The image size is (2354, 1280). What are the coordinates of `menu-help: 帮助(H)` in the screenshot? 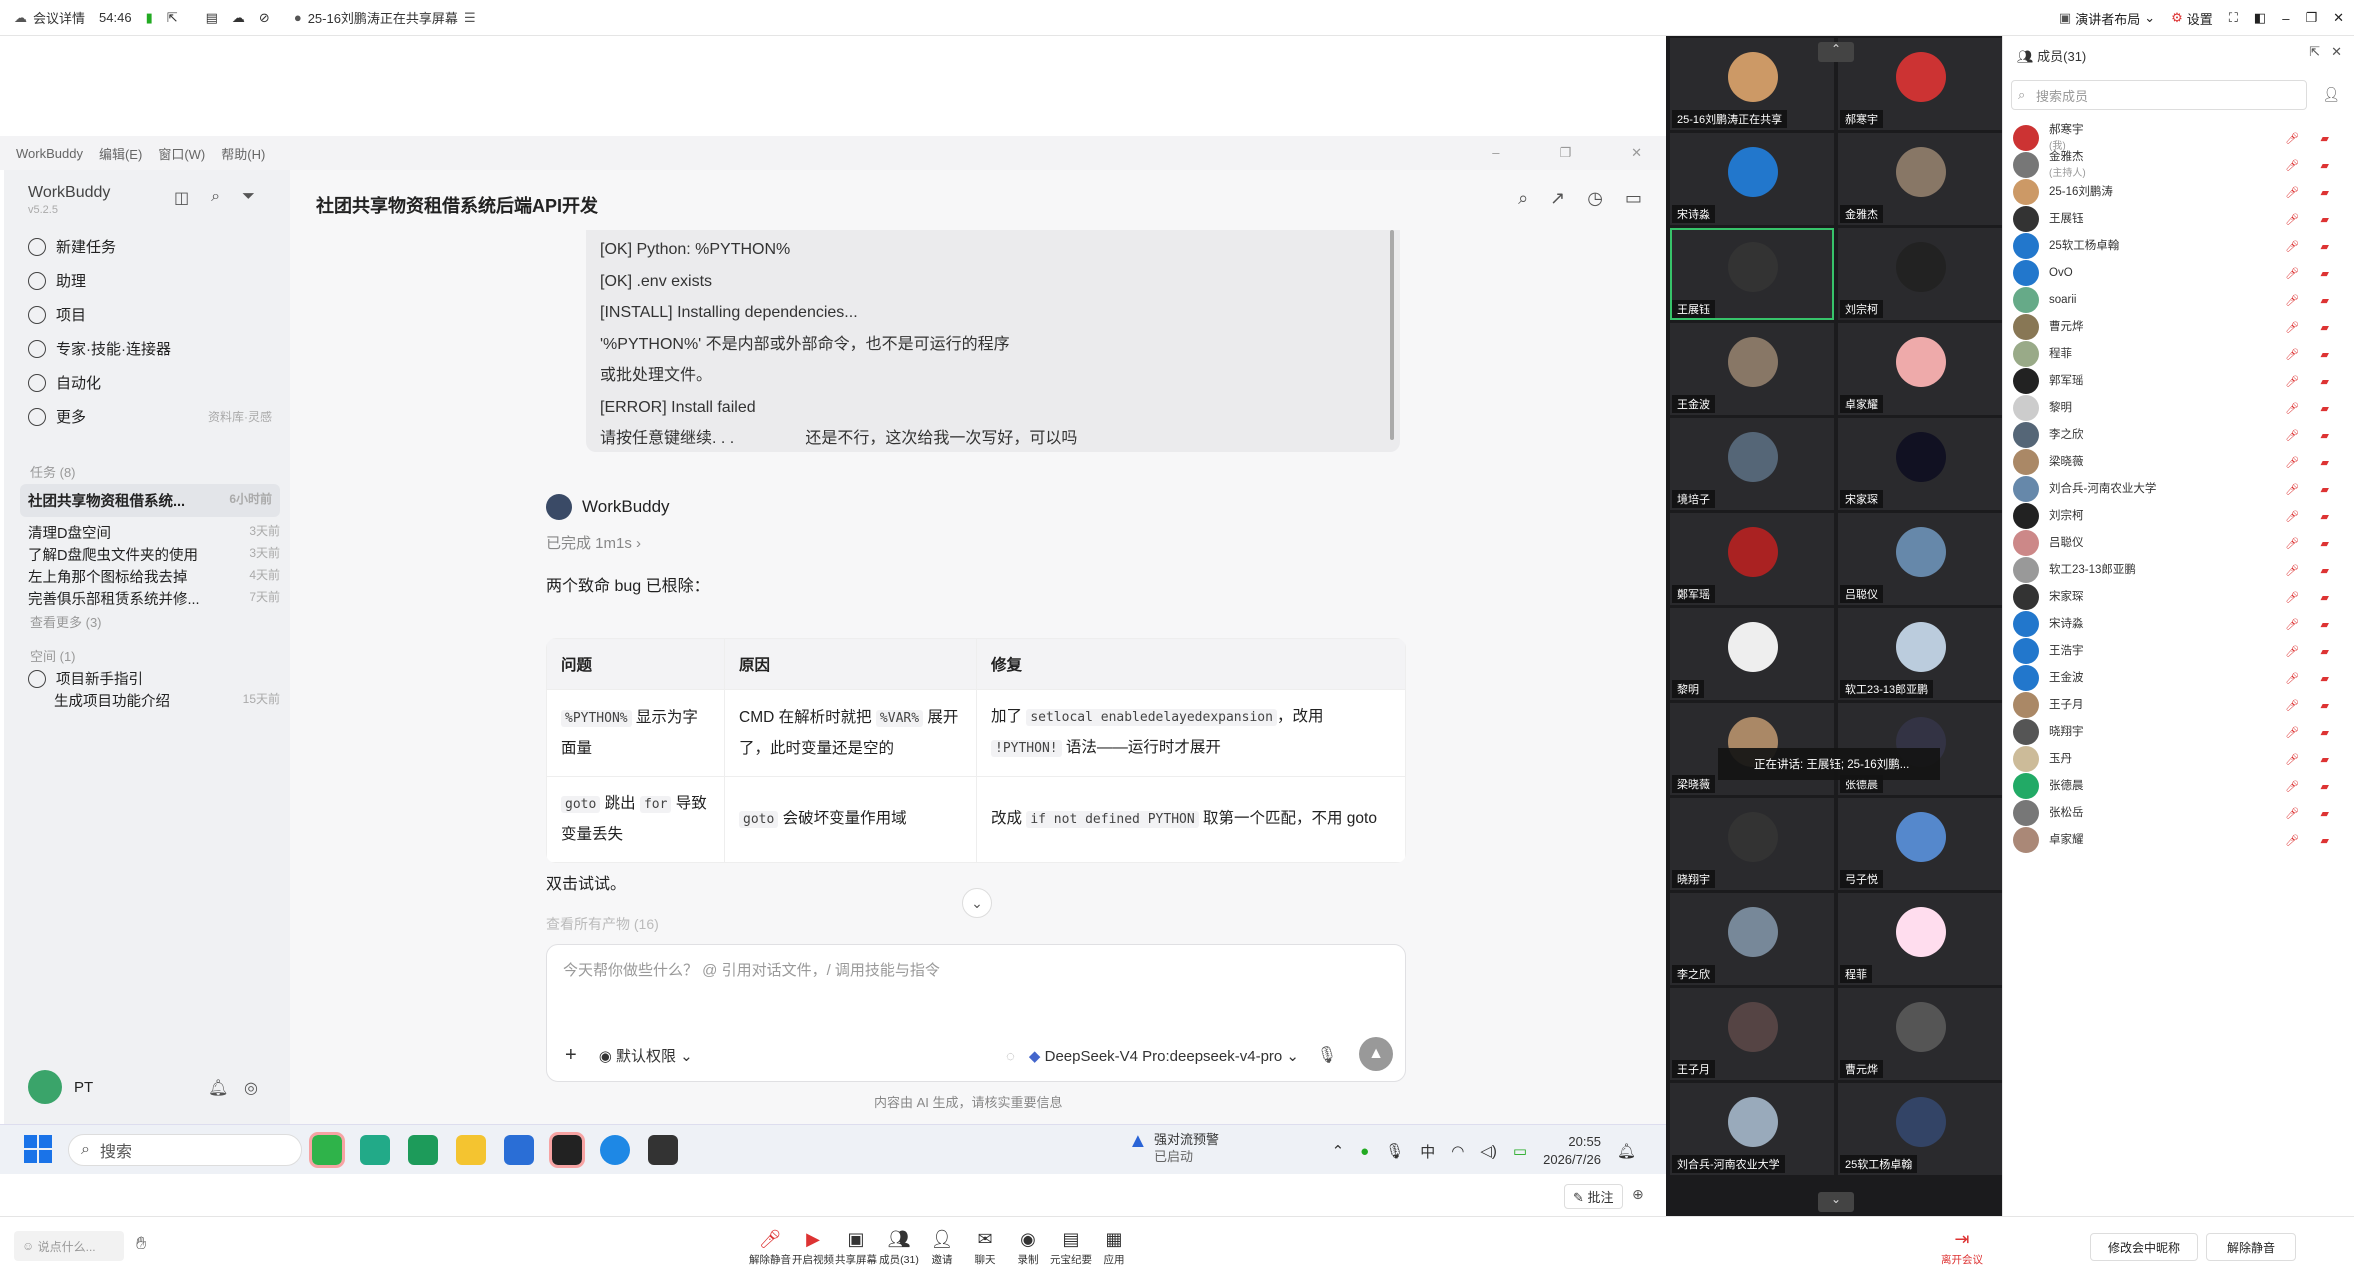 It's located at (243, 153).